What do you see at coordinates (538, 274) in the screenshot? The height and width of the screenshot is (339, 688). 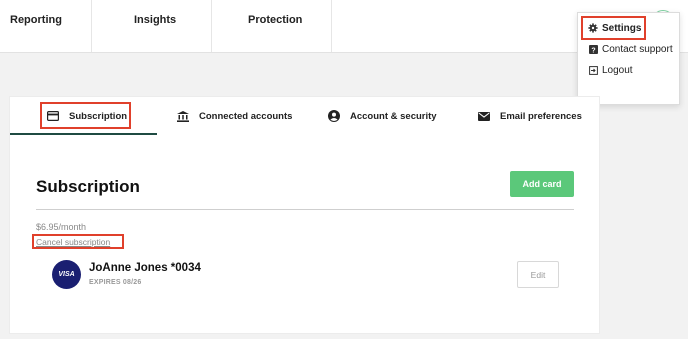 I see `edit-card-button: Edit` at bounding box center [538, 274].